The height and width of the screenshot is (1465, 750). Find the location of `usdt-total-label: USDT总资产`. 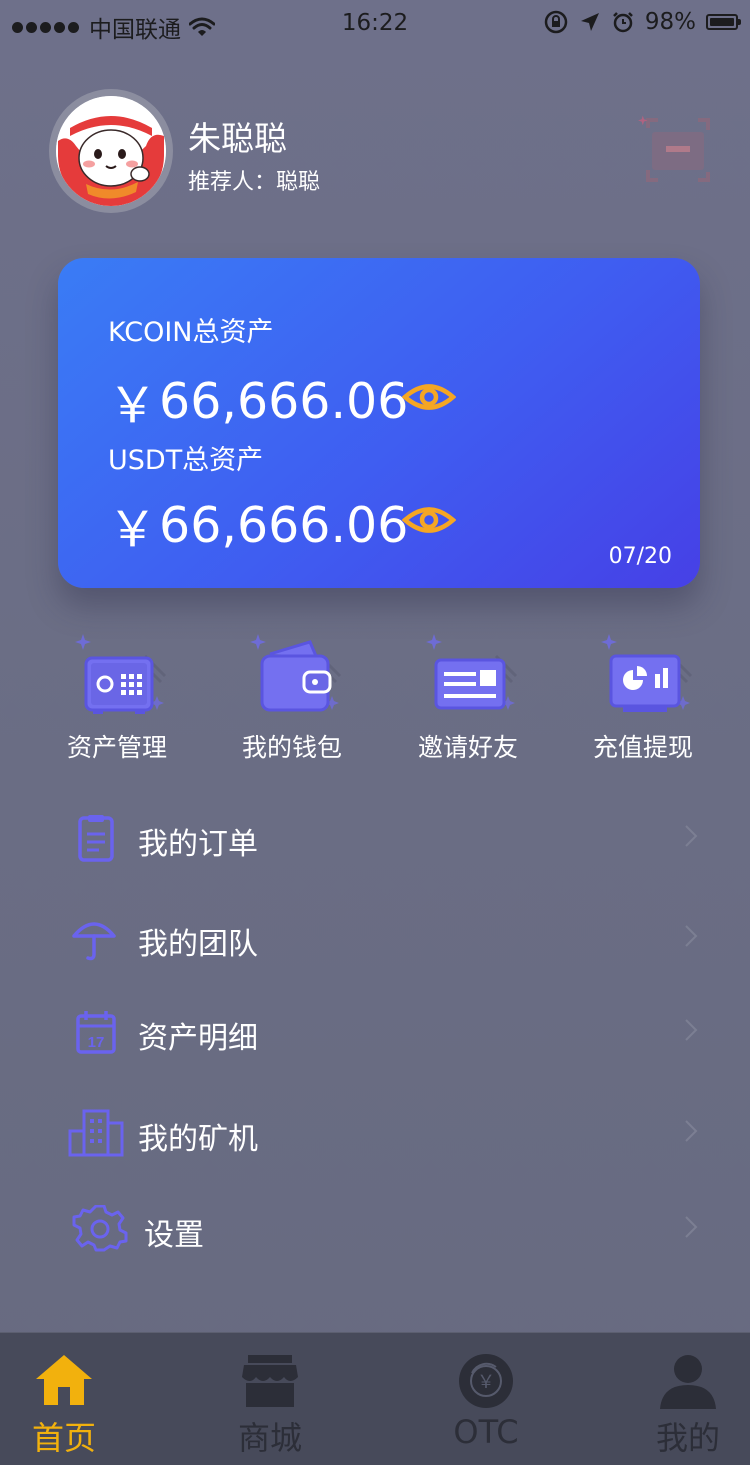

usdt-total-label: USDT总资产 is located at coordinates (186, 460).